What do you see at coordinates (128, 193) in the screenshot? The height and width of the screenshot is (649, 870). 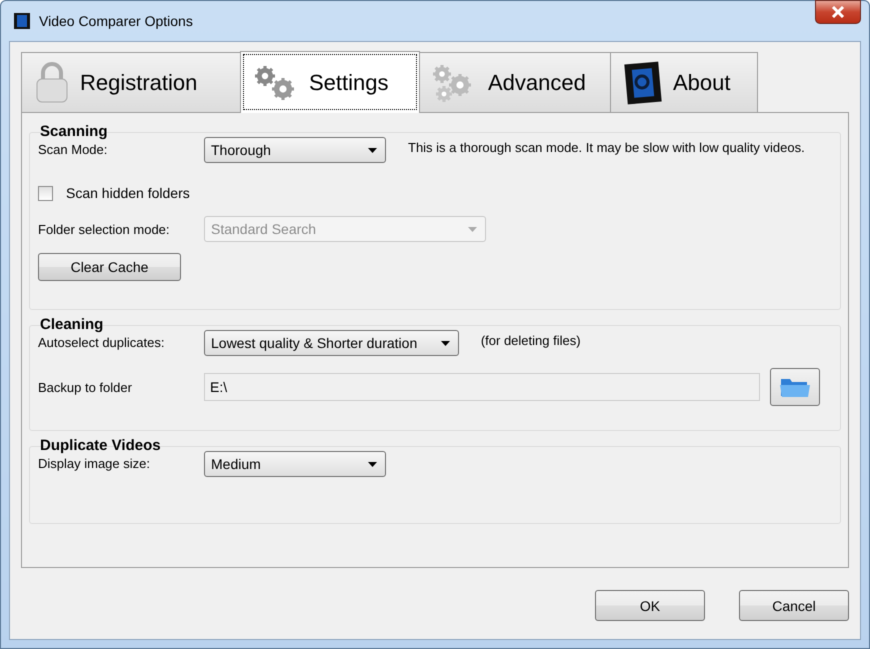 I see `checkbox-label: Scan hidden folders` at bounding box center [128, 193].